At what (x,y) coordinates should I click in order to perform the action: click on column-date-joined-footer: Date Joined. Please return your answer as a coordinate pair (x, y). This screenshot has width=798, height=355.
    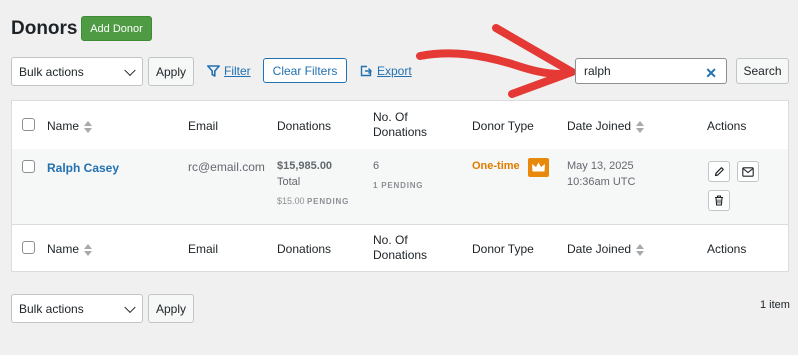
    Looking at the image, I should click on (606, 249).